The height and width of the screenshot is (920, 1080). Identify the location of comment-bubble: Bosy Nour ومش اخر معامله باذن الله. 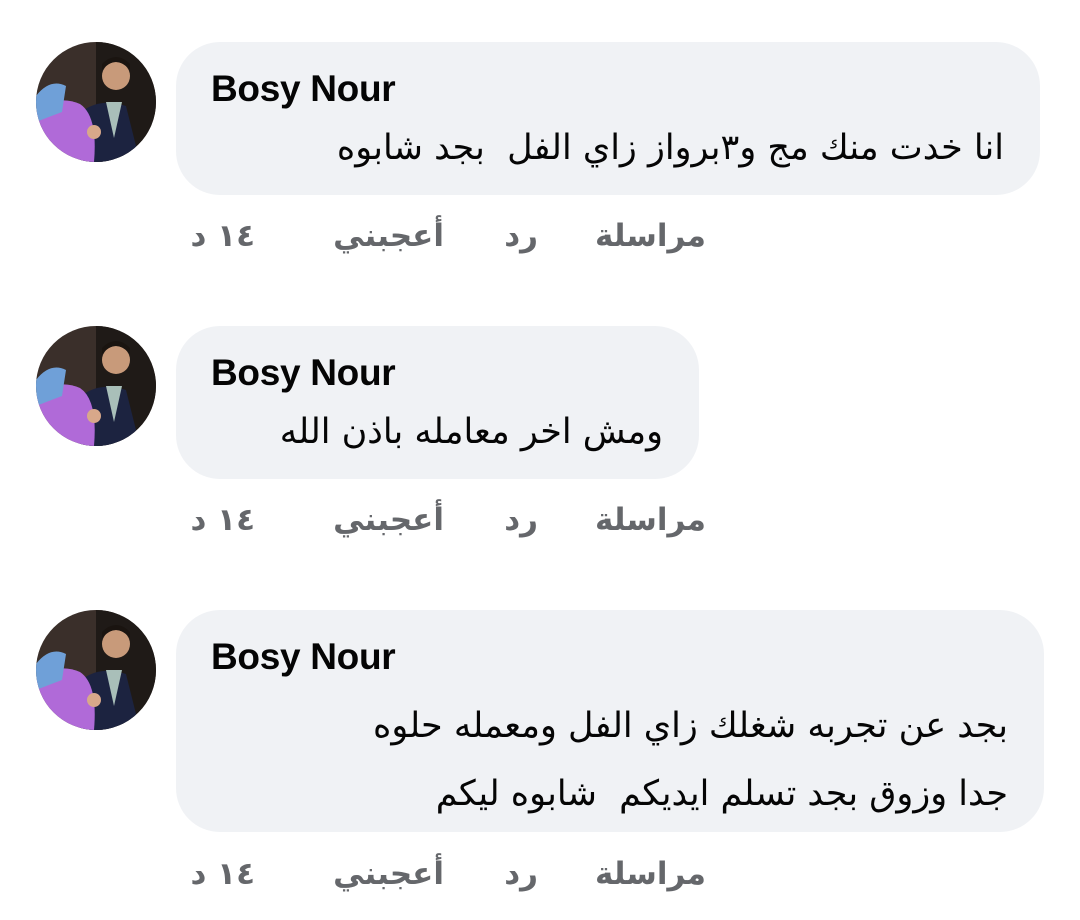
(437, 402).